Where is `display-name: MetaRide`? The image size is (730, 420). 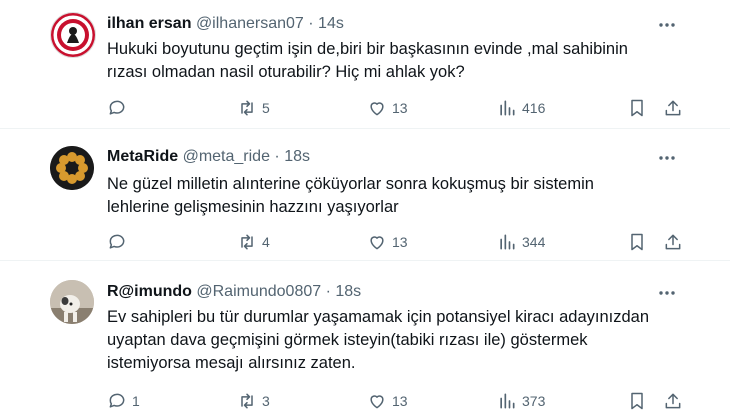
display-name: MetaRide is located at coordinates (142, 156).